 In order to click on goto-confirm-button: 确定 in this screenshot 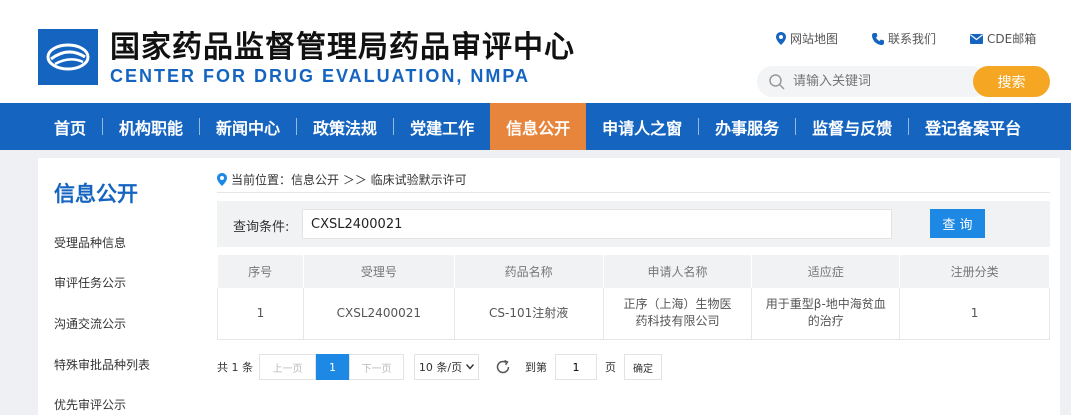, I will do `click(643, 367)`.